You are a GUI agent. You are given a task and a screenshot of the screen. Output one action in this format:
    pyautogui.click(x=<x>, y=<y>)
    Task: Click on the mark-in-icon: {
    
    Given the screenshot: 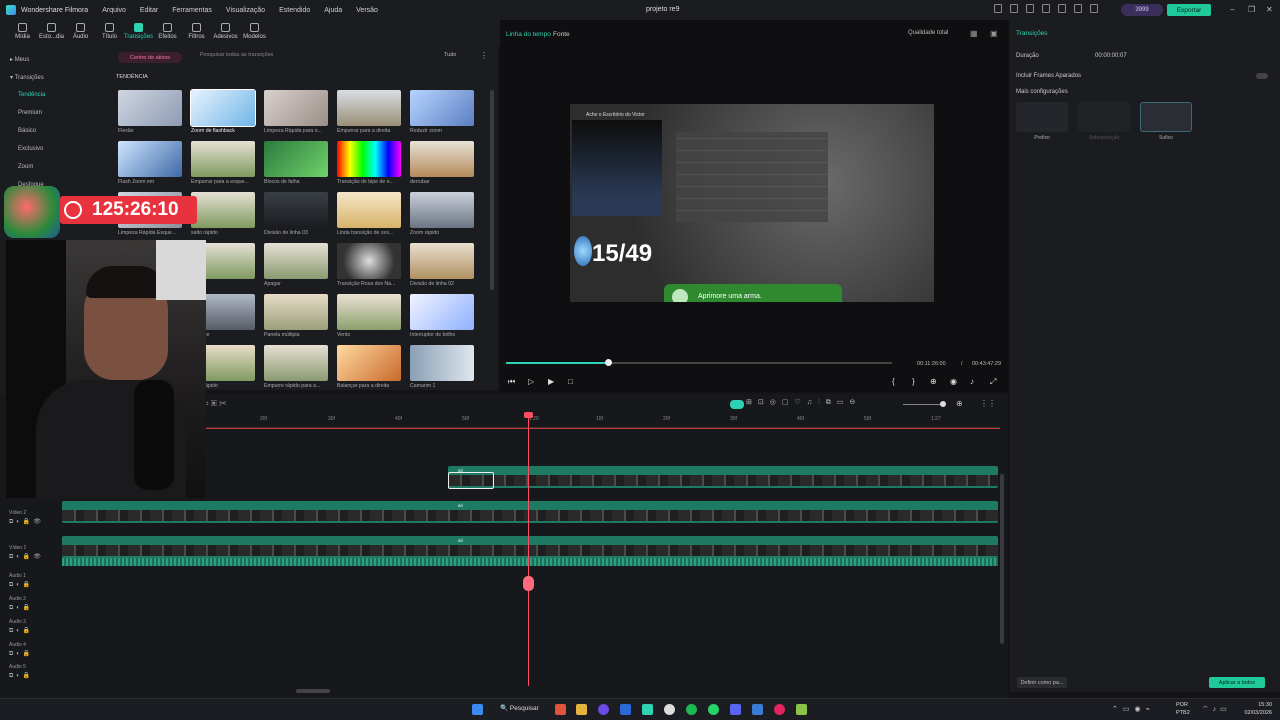 What is the action you would take?
    pyautogui.click(x=893, y=381)
    